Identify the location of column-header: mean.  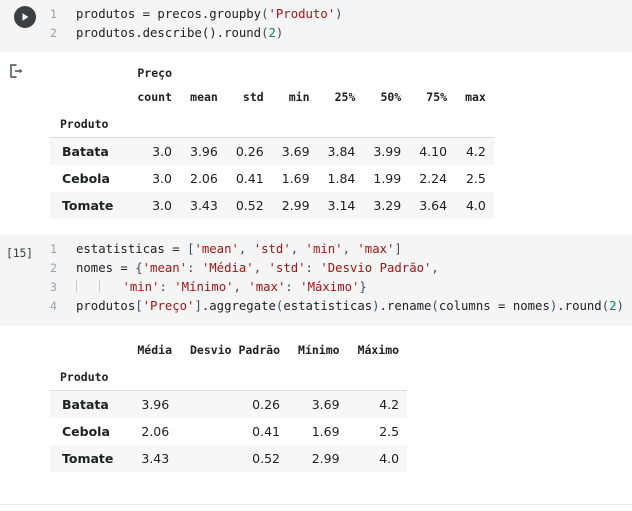
(204, 97).